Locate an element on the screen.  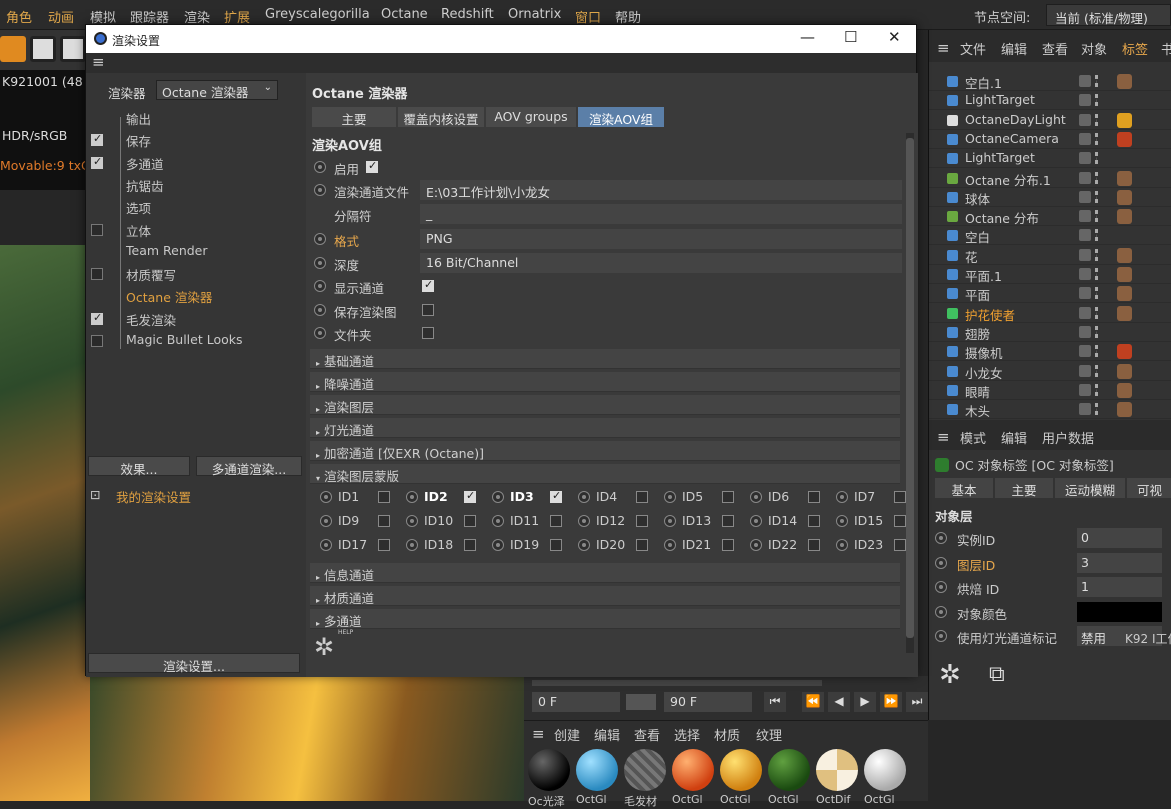
tree-item: Magic Bullet Looks is located at coordinates (196, 341).